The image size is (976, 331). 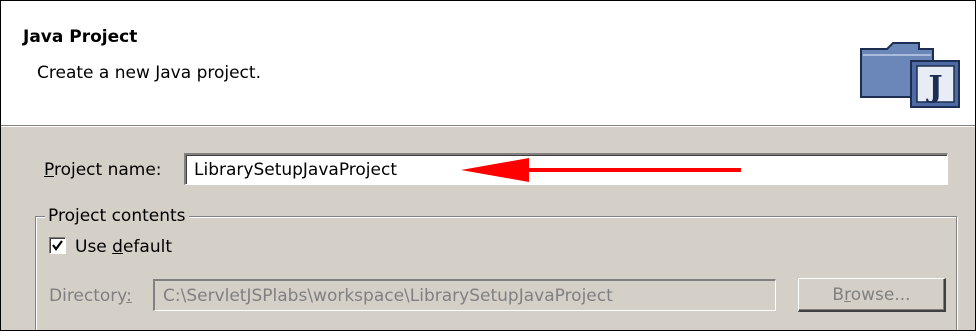 I want to click on svg-text: J, so click(x=933, y=87).